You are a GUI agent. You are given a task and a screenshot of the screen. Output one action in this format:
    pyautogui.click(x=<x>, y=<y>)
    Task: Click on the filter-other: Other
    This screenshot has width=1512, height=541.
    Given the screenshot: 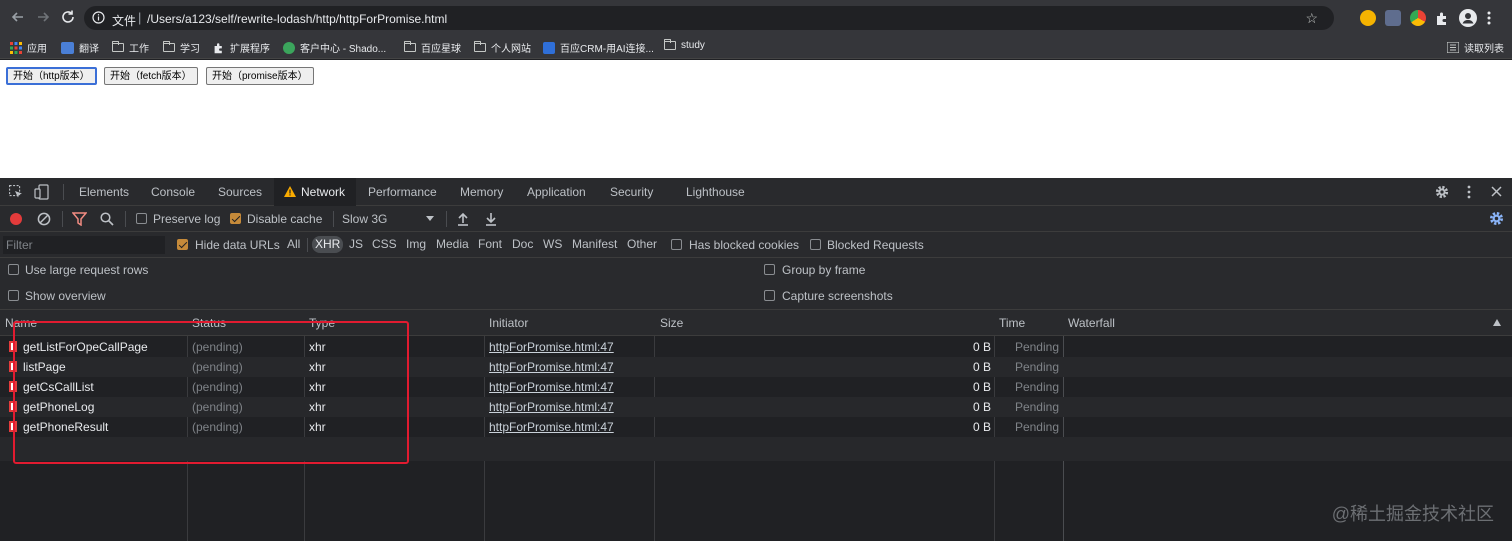 What is the action you would take?
    pyautogui.click(x=642, y=244)
    